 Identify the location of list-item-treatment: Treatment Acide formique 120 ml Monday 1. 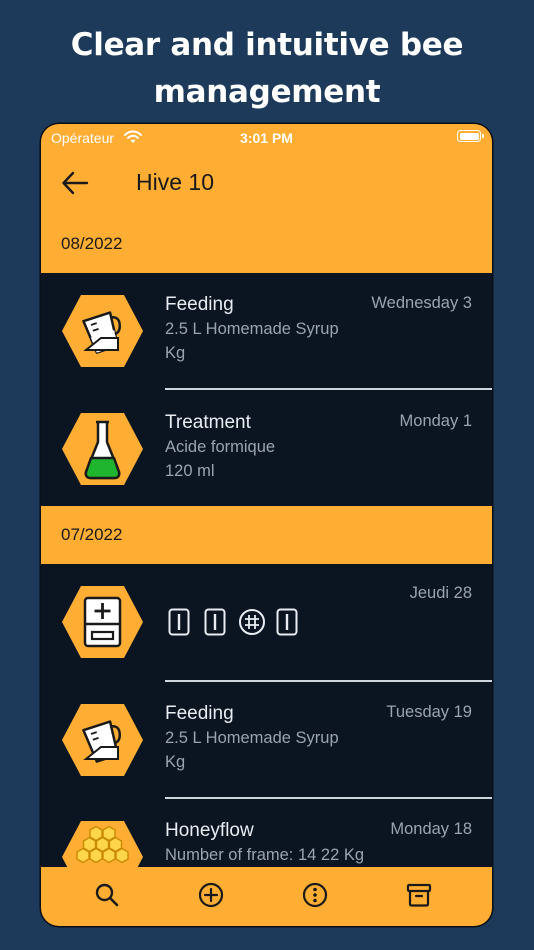
(266, 448).